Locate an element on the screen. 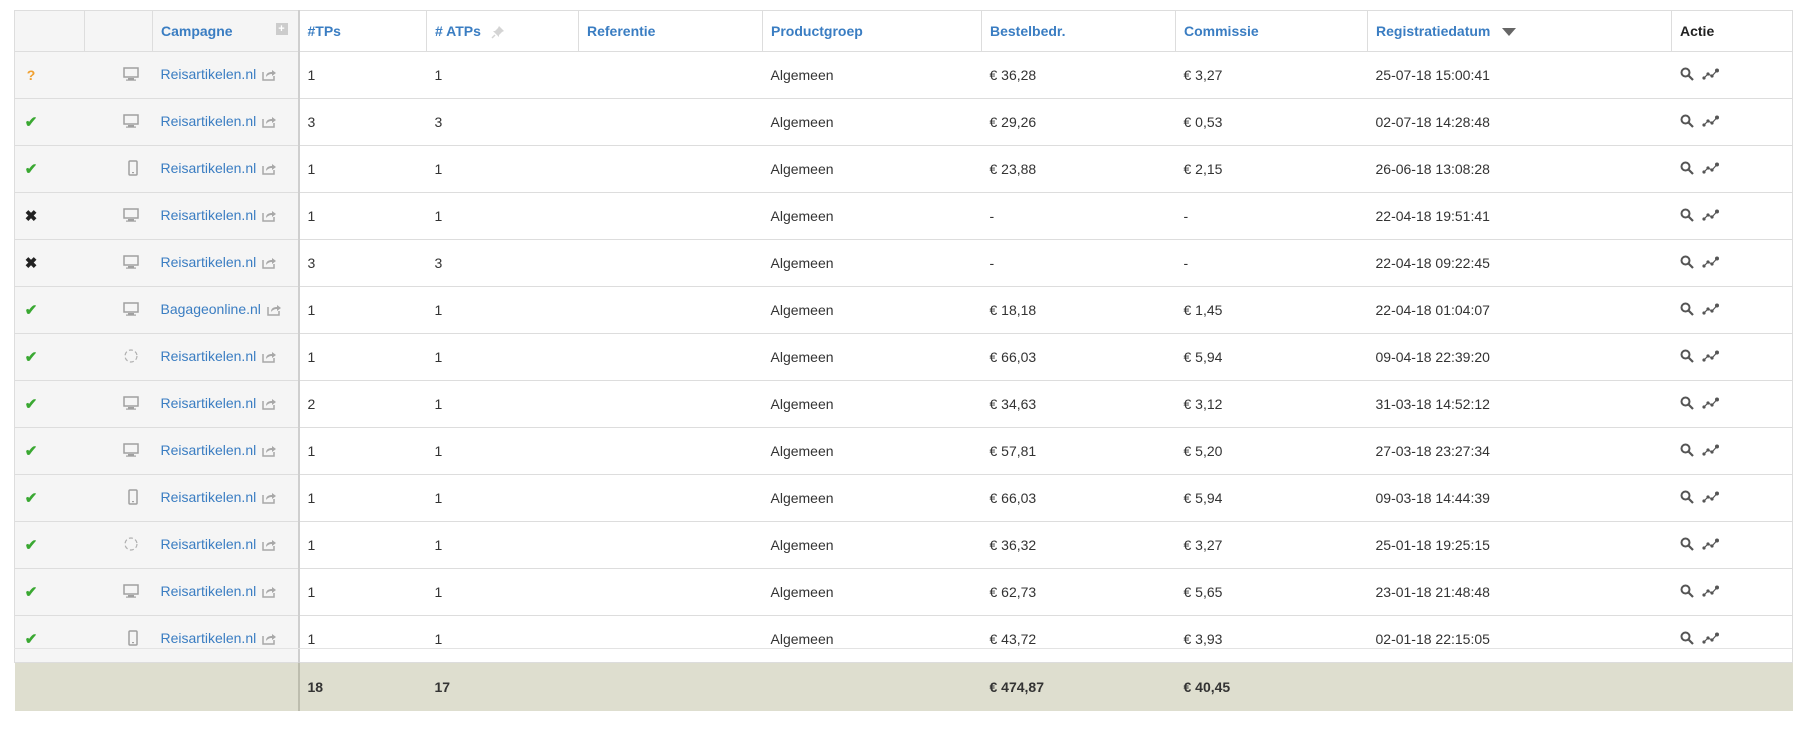  header-referentie: Referentie is located at coordinates (670, 31).